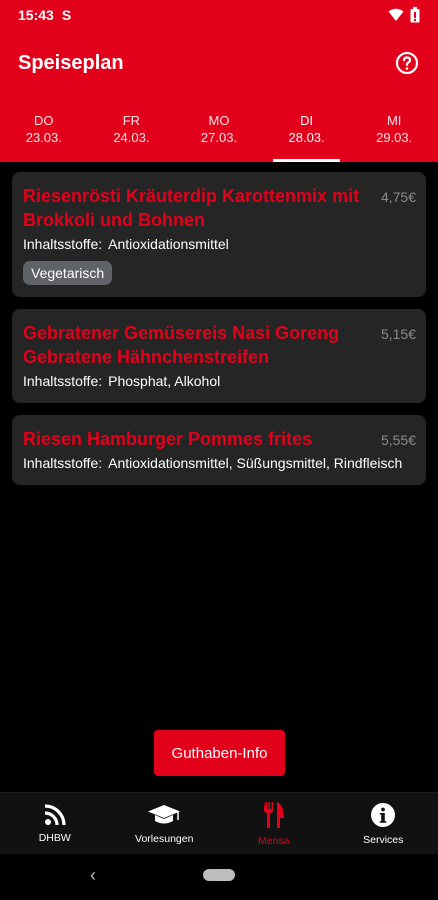 The height and width of the screenshot is (900, 438). Describe the element at coordinates (168, 244) in the screenshot. I see `ingredients-value: Antioxidationsmittel` at that location.